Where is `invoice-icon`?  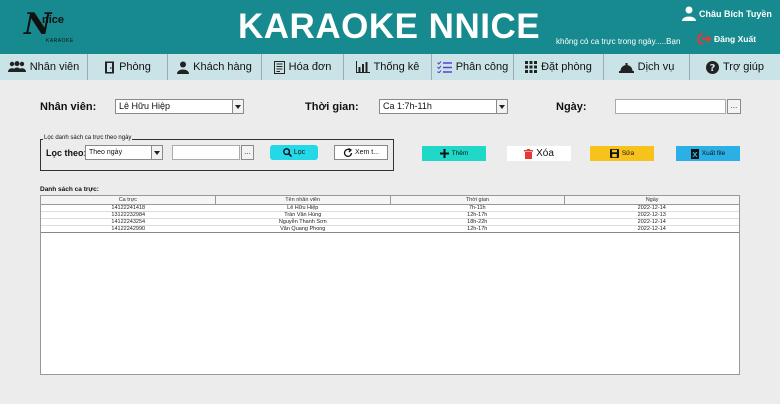 invoice-icon is located at coordinates (279, 67).